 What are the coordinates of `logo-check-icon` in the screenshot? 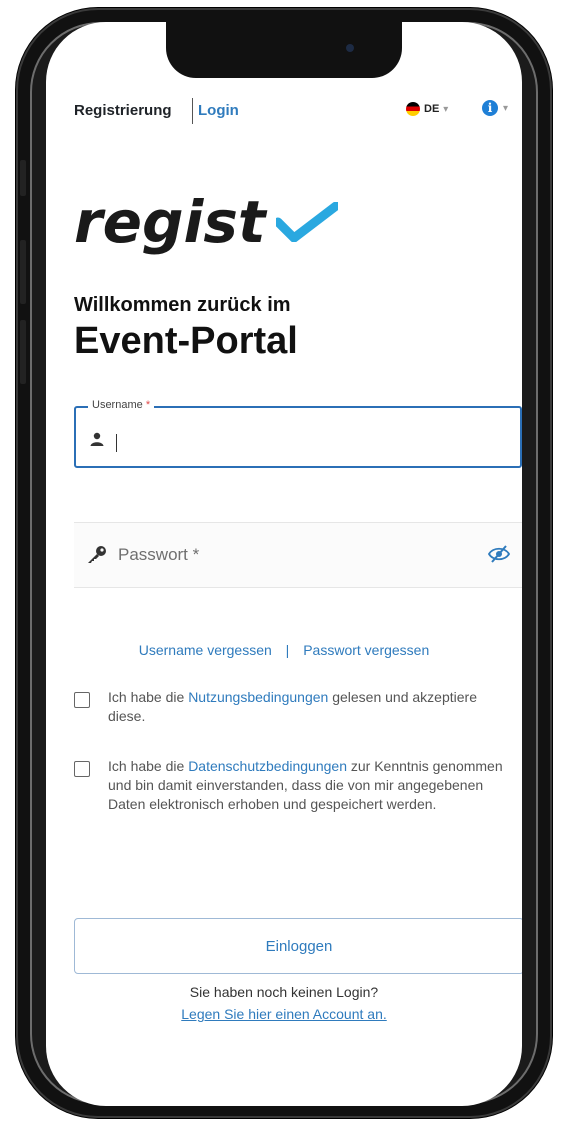 It's located at (307, 222).